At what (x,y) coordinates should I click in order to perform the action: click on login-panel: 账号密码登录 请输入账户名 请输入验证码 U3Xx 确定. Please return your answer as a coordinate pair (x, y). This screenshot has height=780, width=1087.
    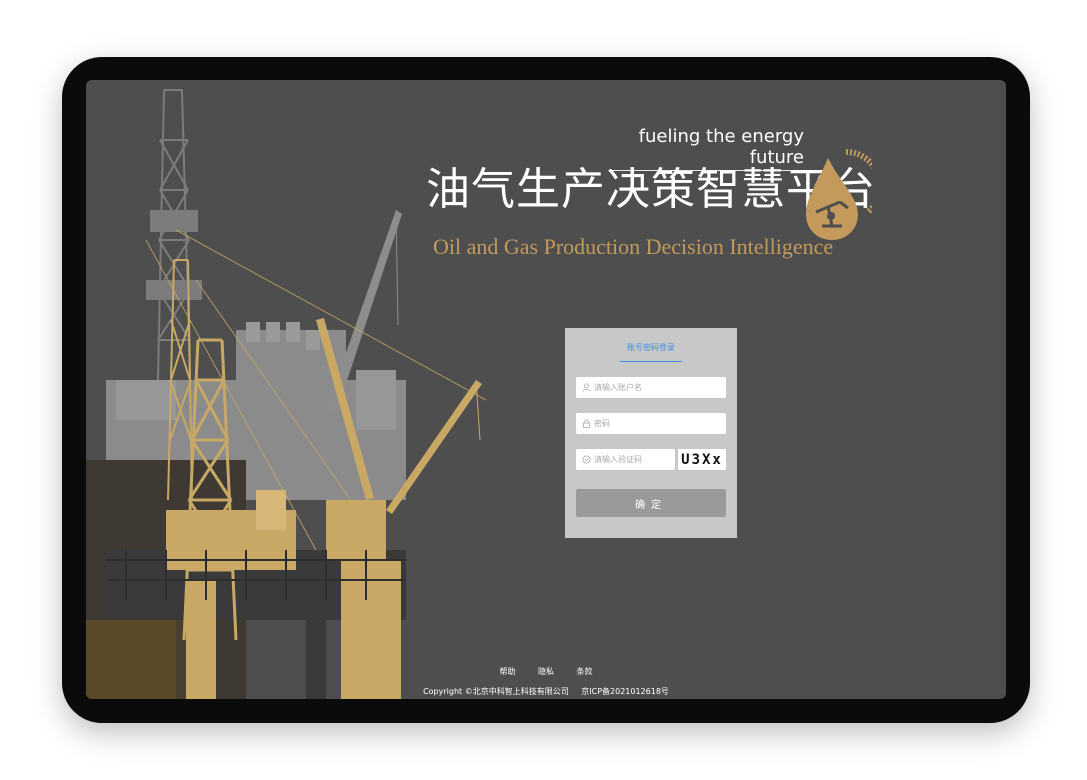
    Looking at the image, I should click on (651, 433).